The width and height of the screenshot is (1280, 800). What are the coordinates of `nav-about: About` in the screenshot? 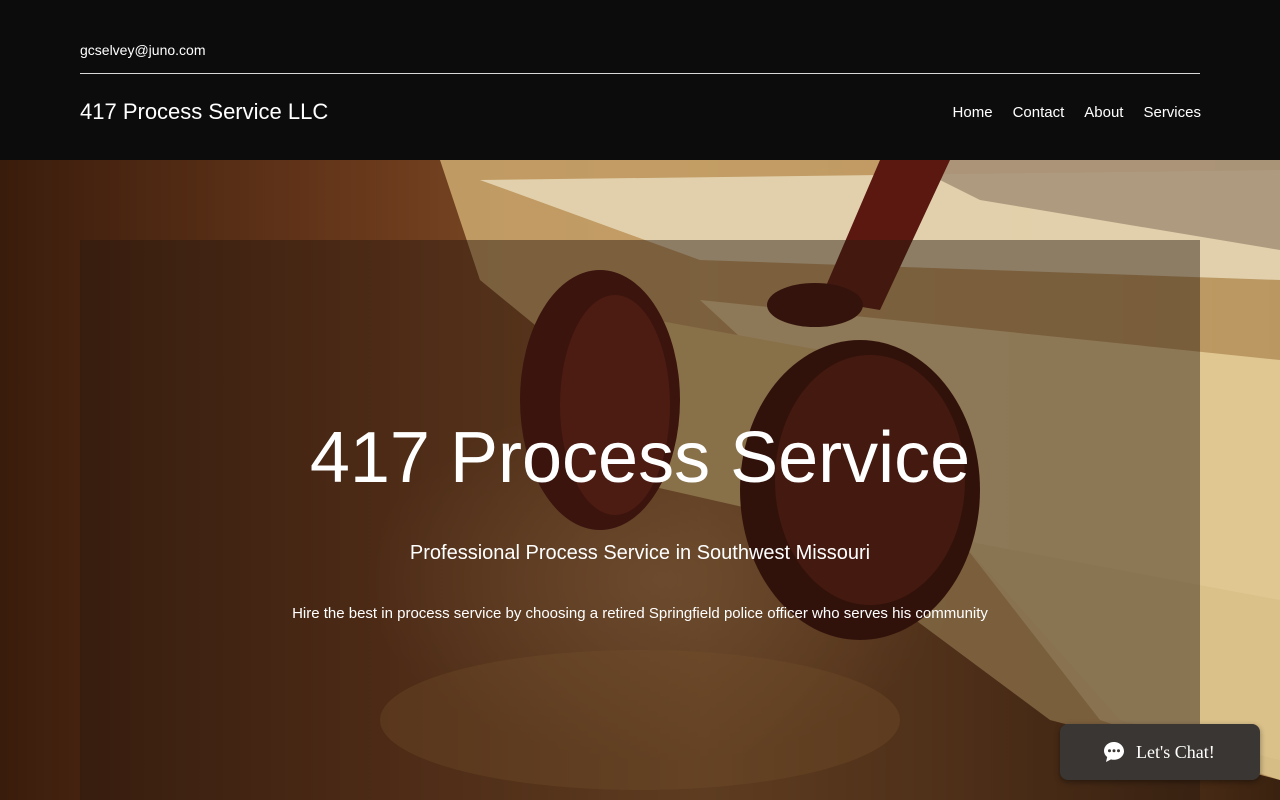 It's located at (1103, 113).